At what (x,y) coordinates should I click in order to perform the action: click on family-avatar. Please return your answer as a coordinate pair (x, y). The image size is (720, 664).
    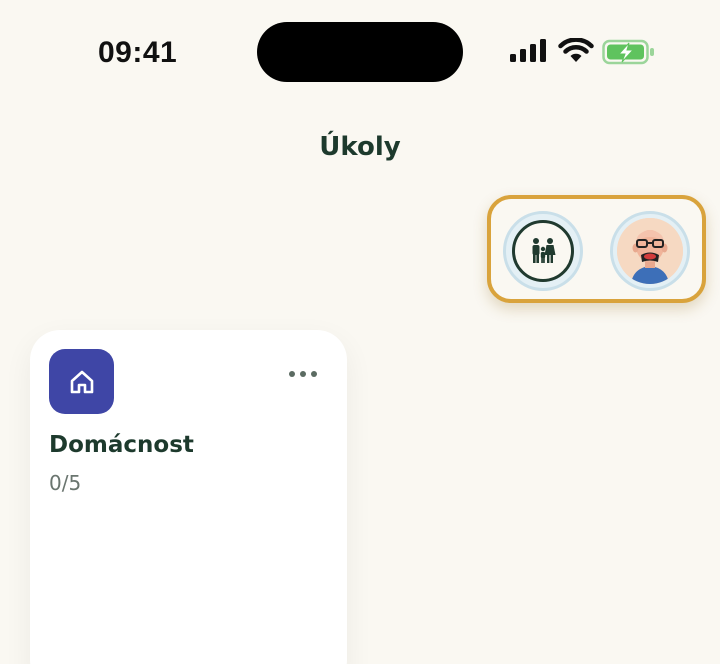
    Looking at the image, I should click on (543, 251).